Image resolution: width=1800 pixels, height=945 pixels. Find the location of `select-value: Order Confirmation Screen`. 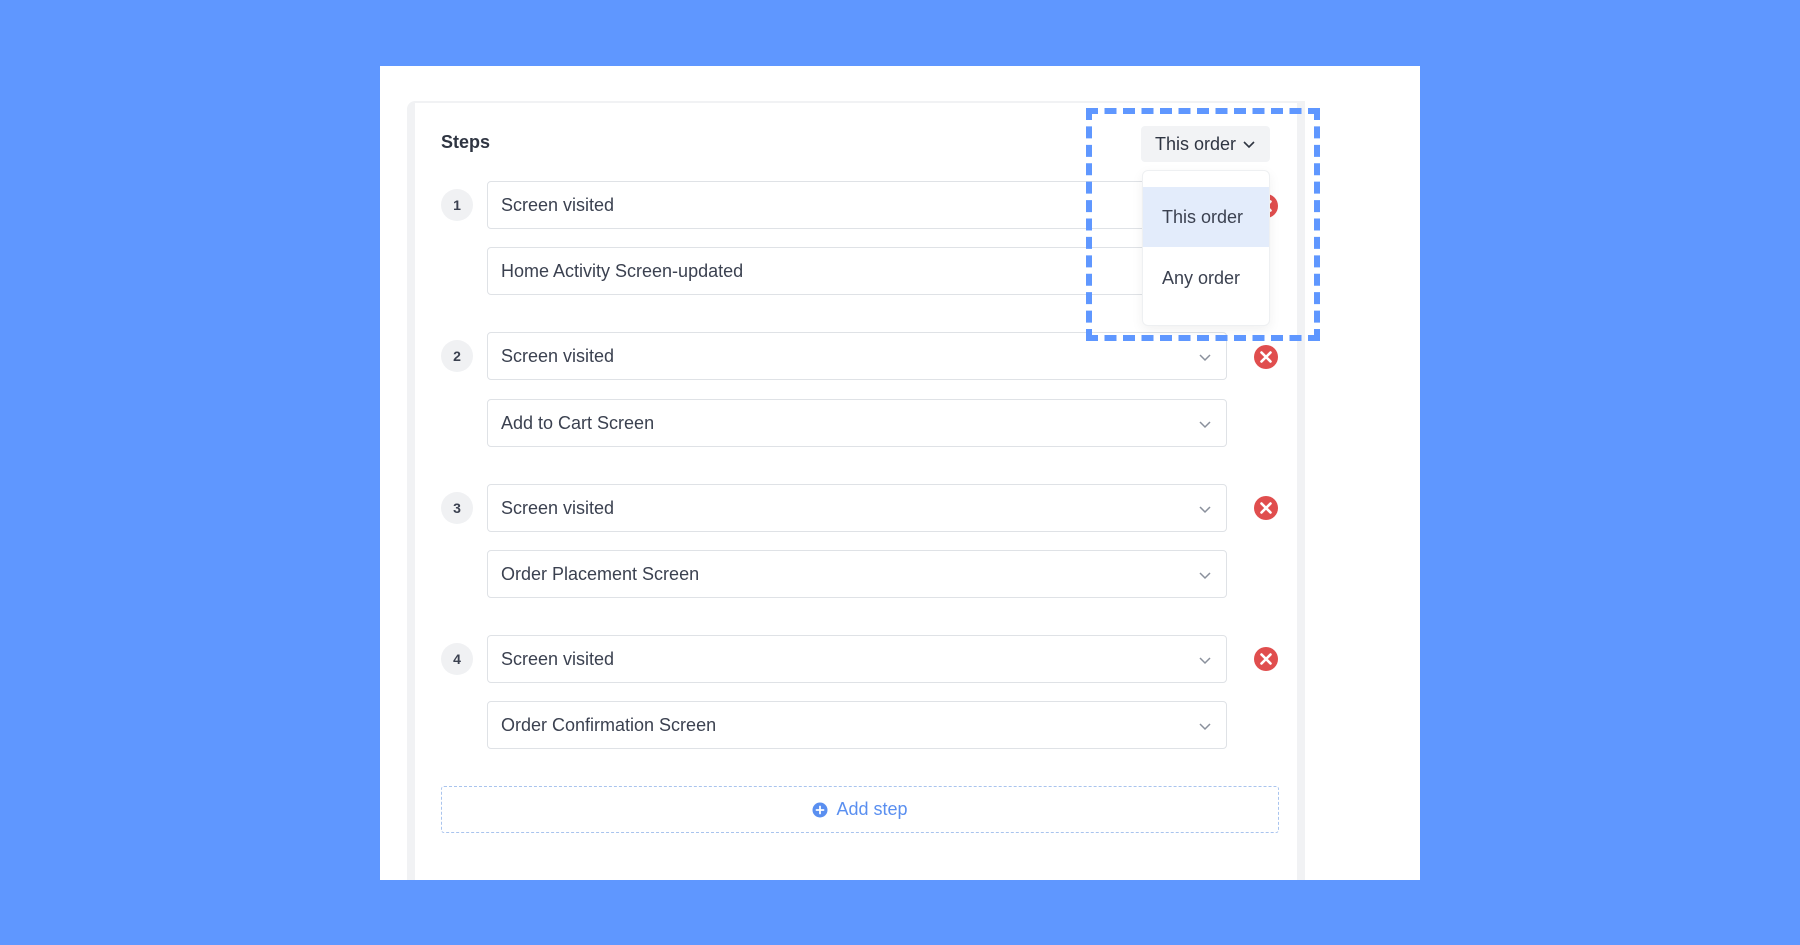

select-value: Order Confirmation Screen is located at coordinates (609, 724).